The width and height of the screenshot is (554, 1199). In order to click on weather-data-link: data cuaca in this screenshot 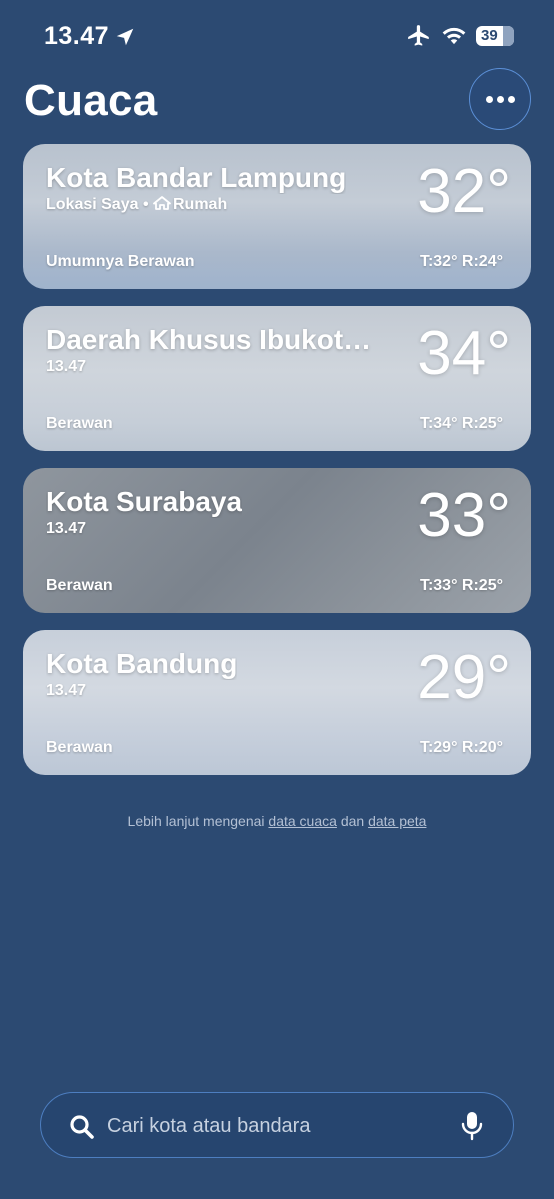, I will do `click(302, 821)`.